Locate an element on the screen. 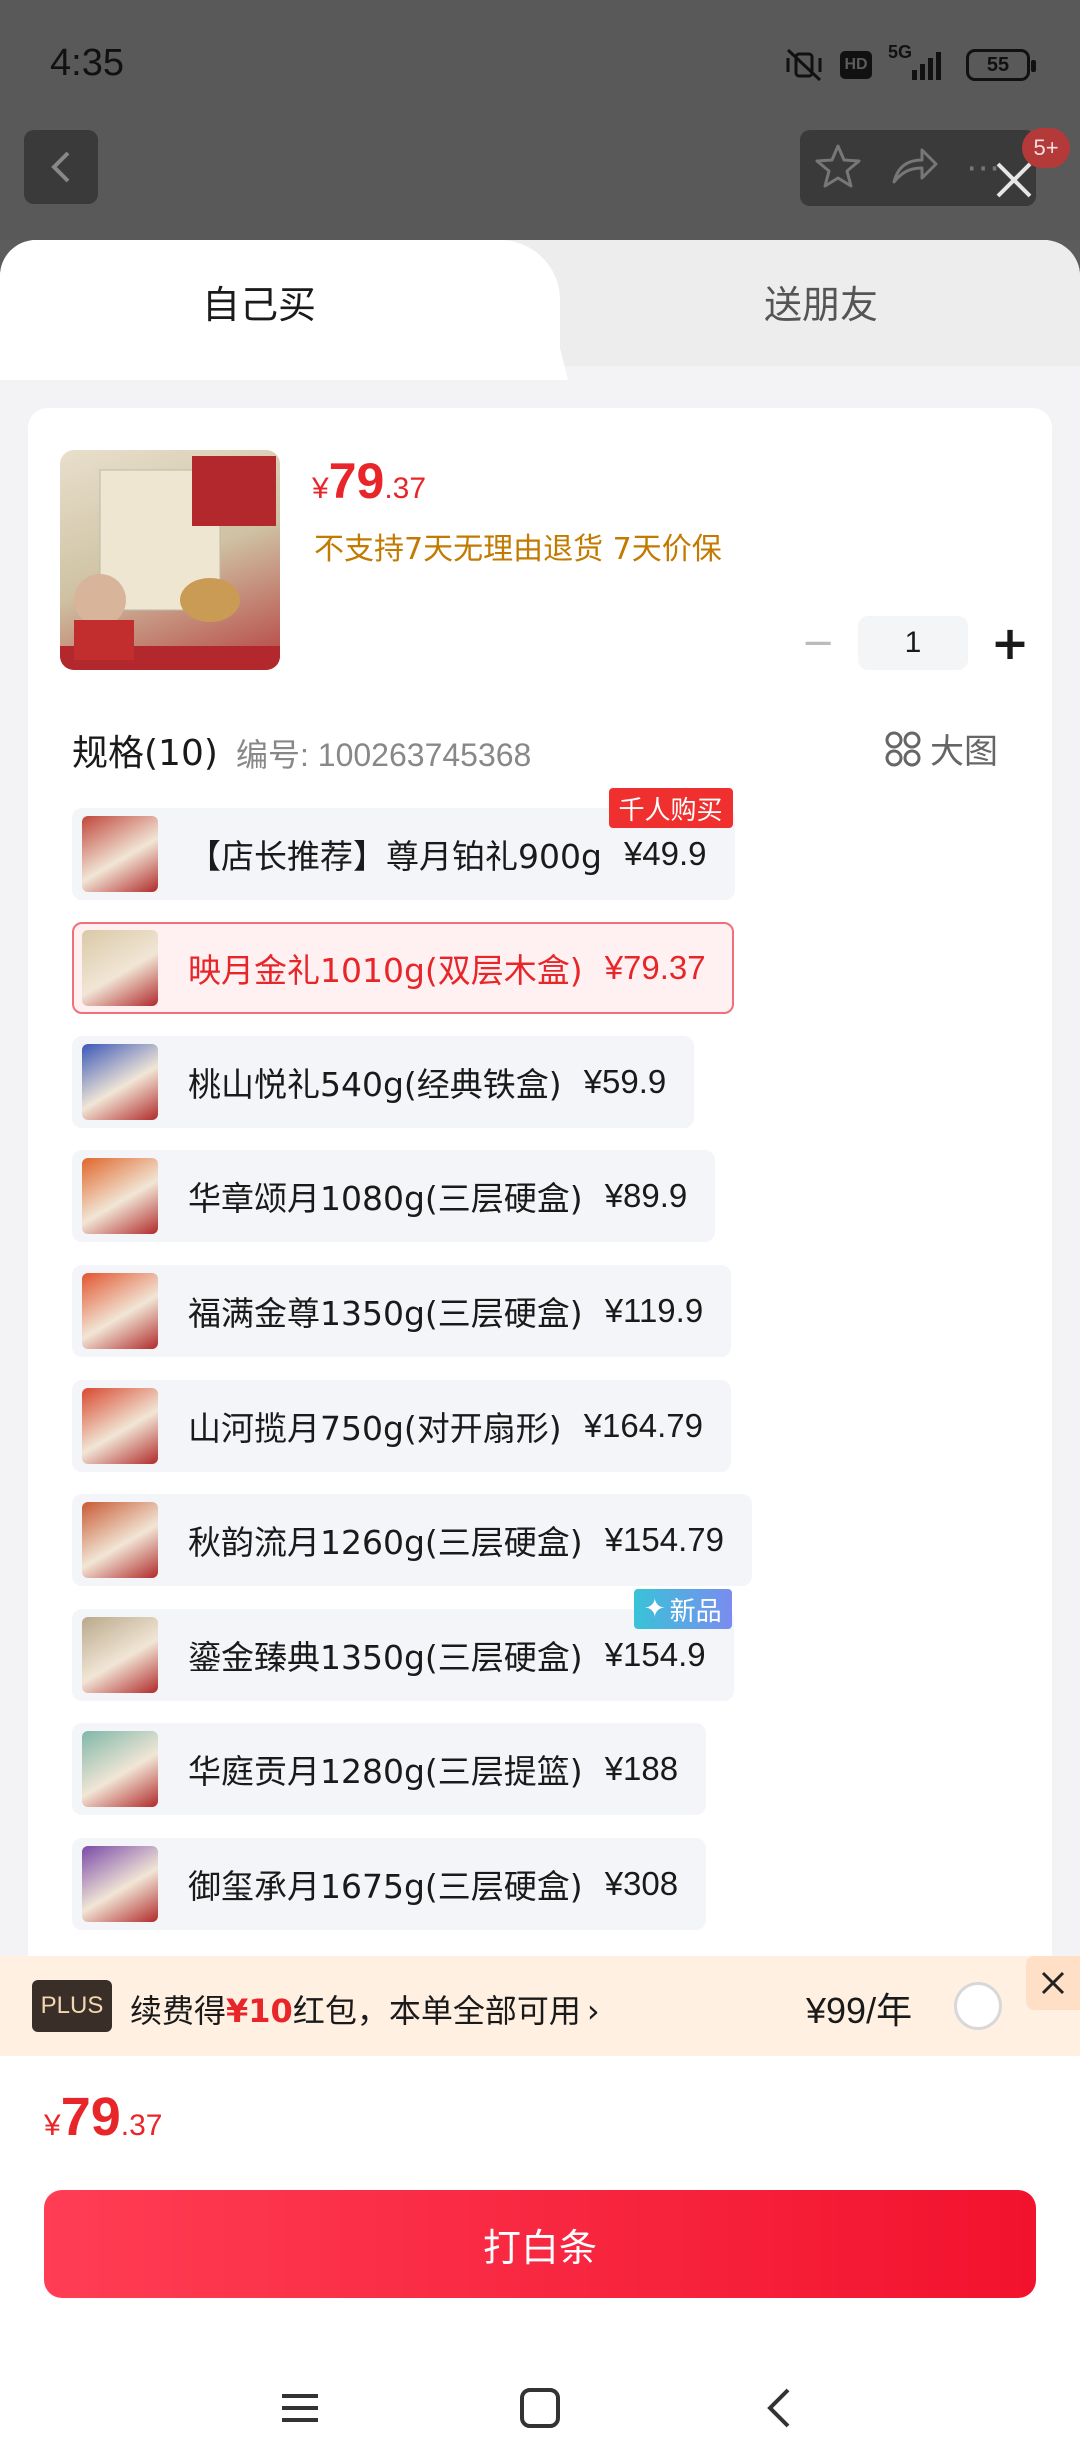 This screenshot has height=2460, width=1080. product-price: ¥79.37 is located at coordinates (369, 481).